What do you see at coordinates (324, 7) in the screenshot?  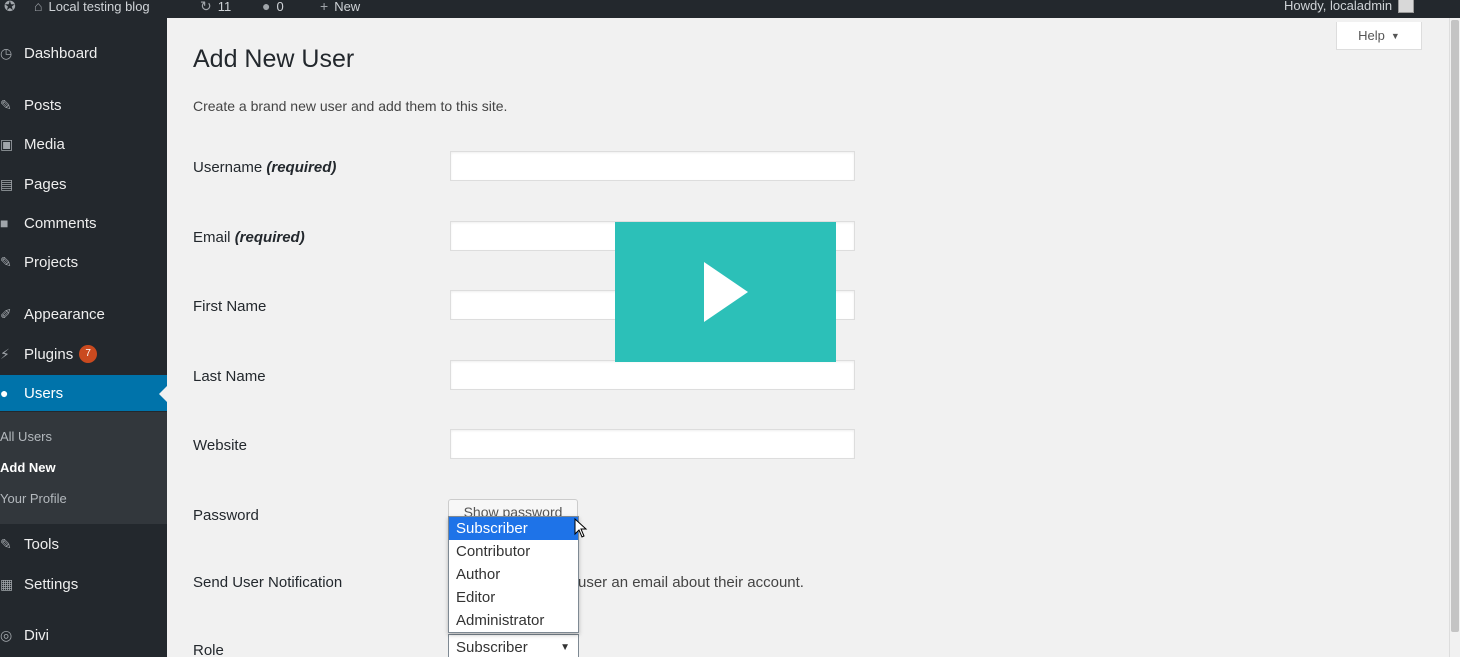 I see `plus-icon: +` at bounding box center [324, 7].